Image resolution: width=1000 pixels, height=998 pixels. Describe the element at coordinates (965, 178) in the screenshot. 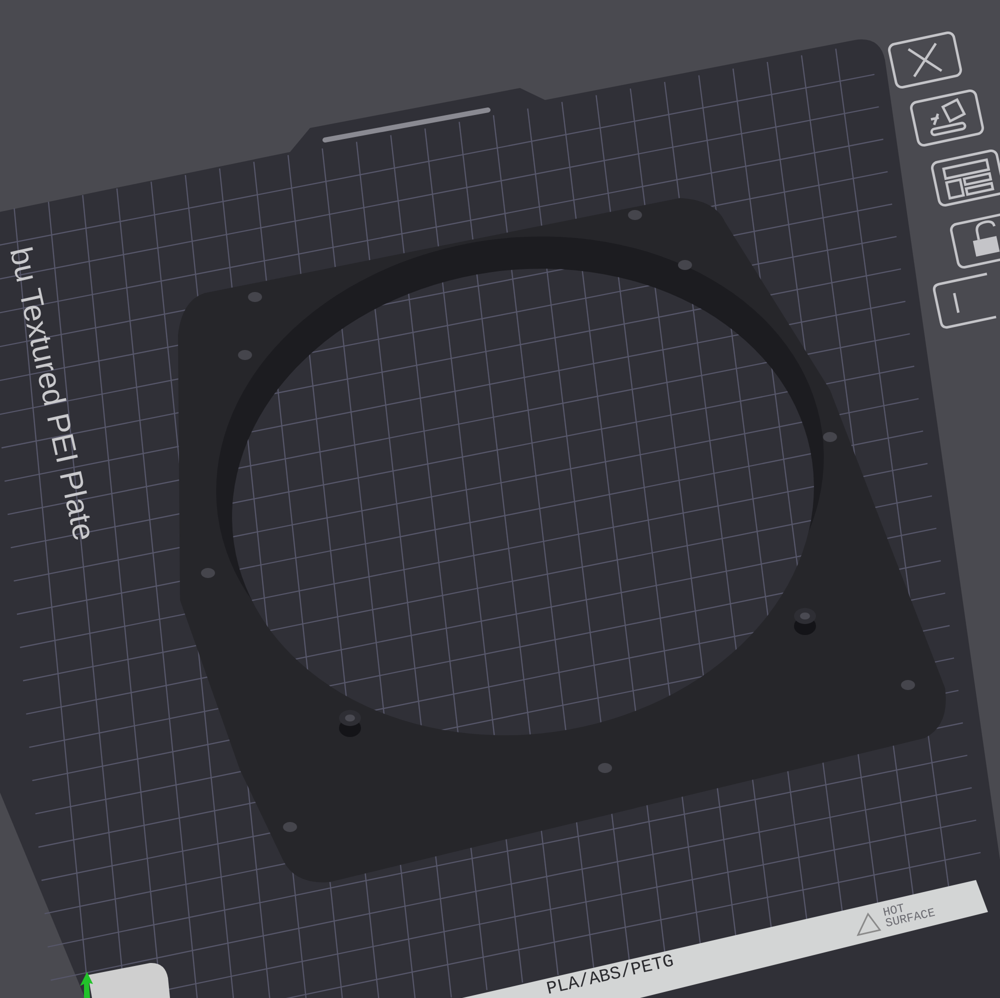

I see `layout-button` at that location.